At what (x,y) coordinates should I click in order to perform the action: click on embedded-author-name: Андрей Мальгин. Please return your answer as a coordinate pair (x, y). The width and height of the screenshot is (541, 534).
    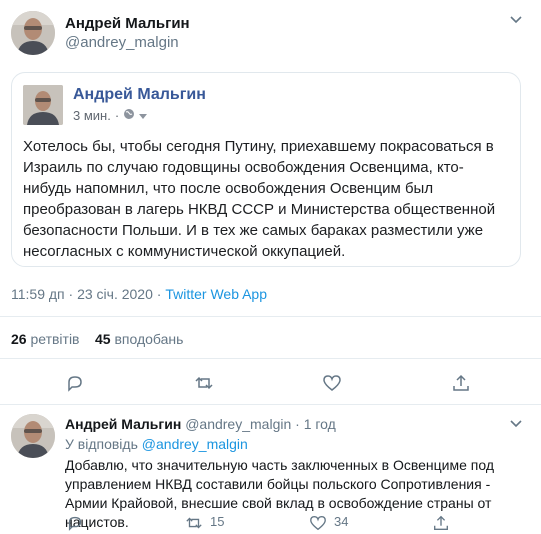
    Looking at the image, I should click on (139, 94).